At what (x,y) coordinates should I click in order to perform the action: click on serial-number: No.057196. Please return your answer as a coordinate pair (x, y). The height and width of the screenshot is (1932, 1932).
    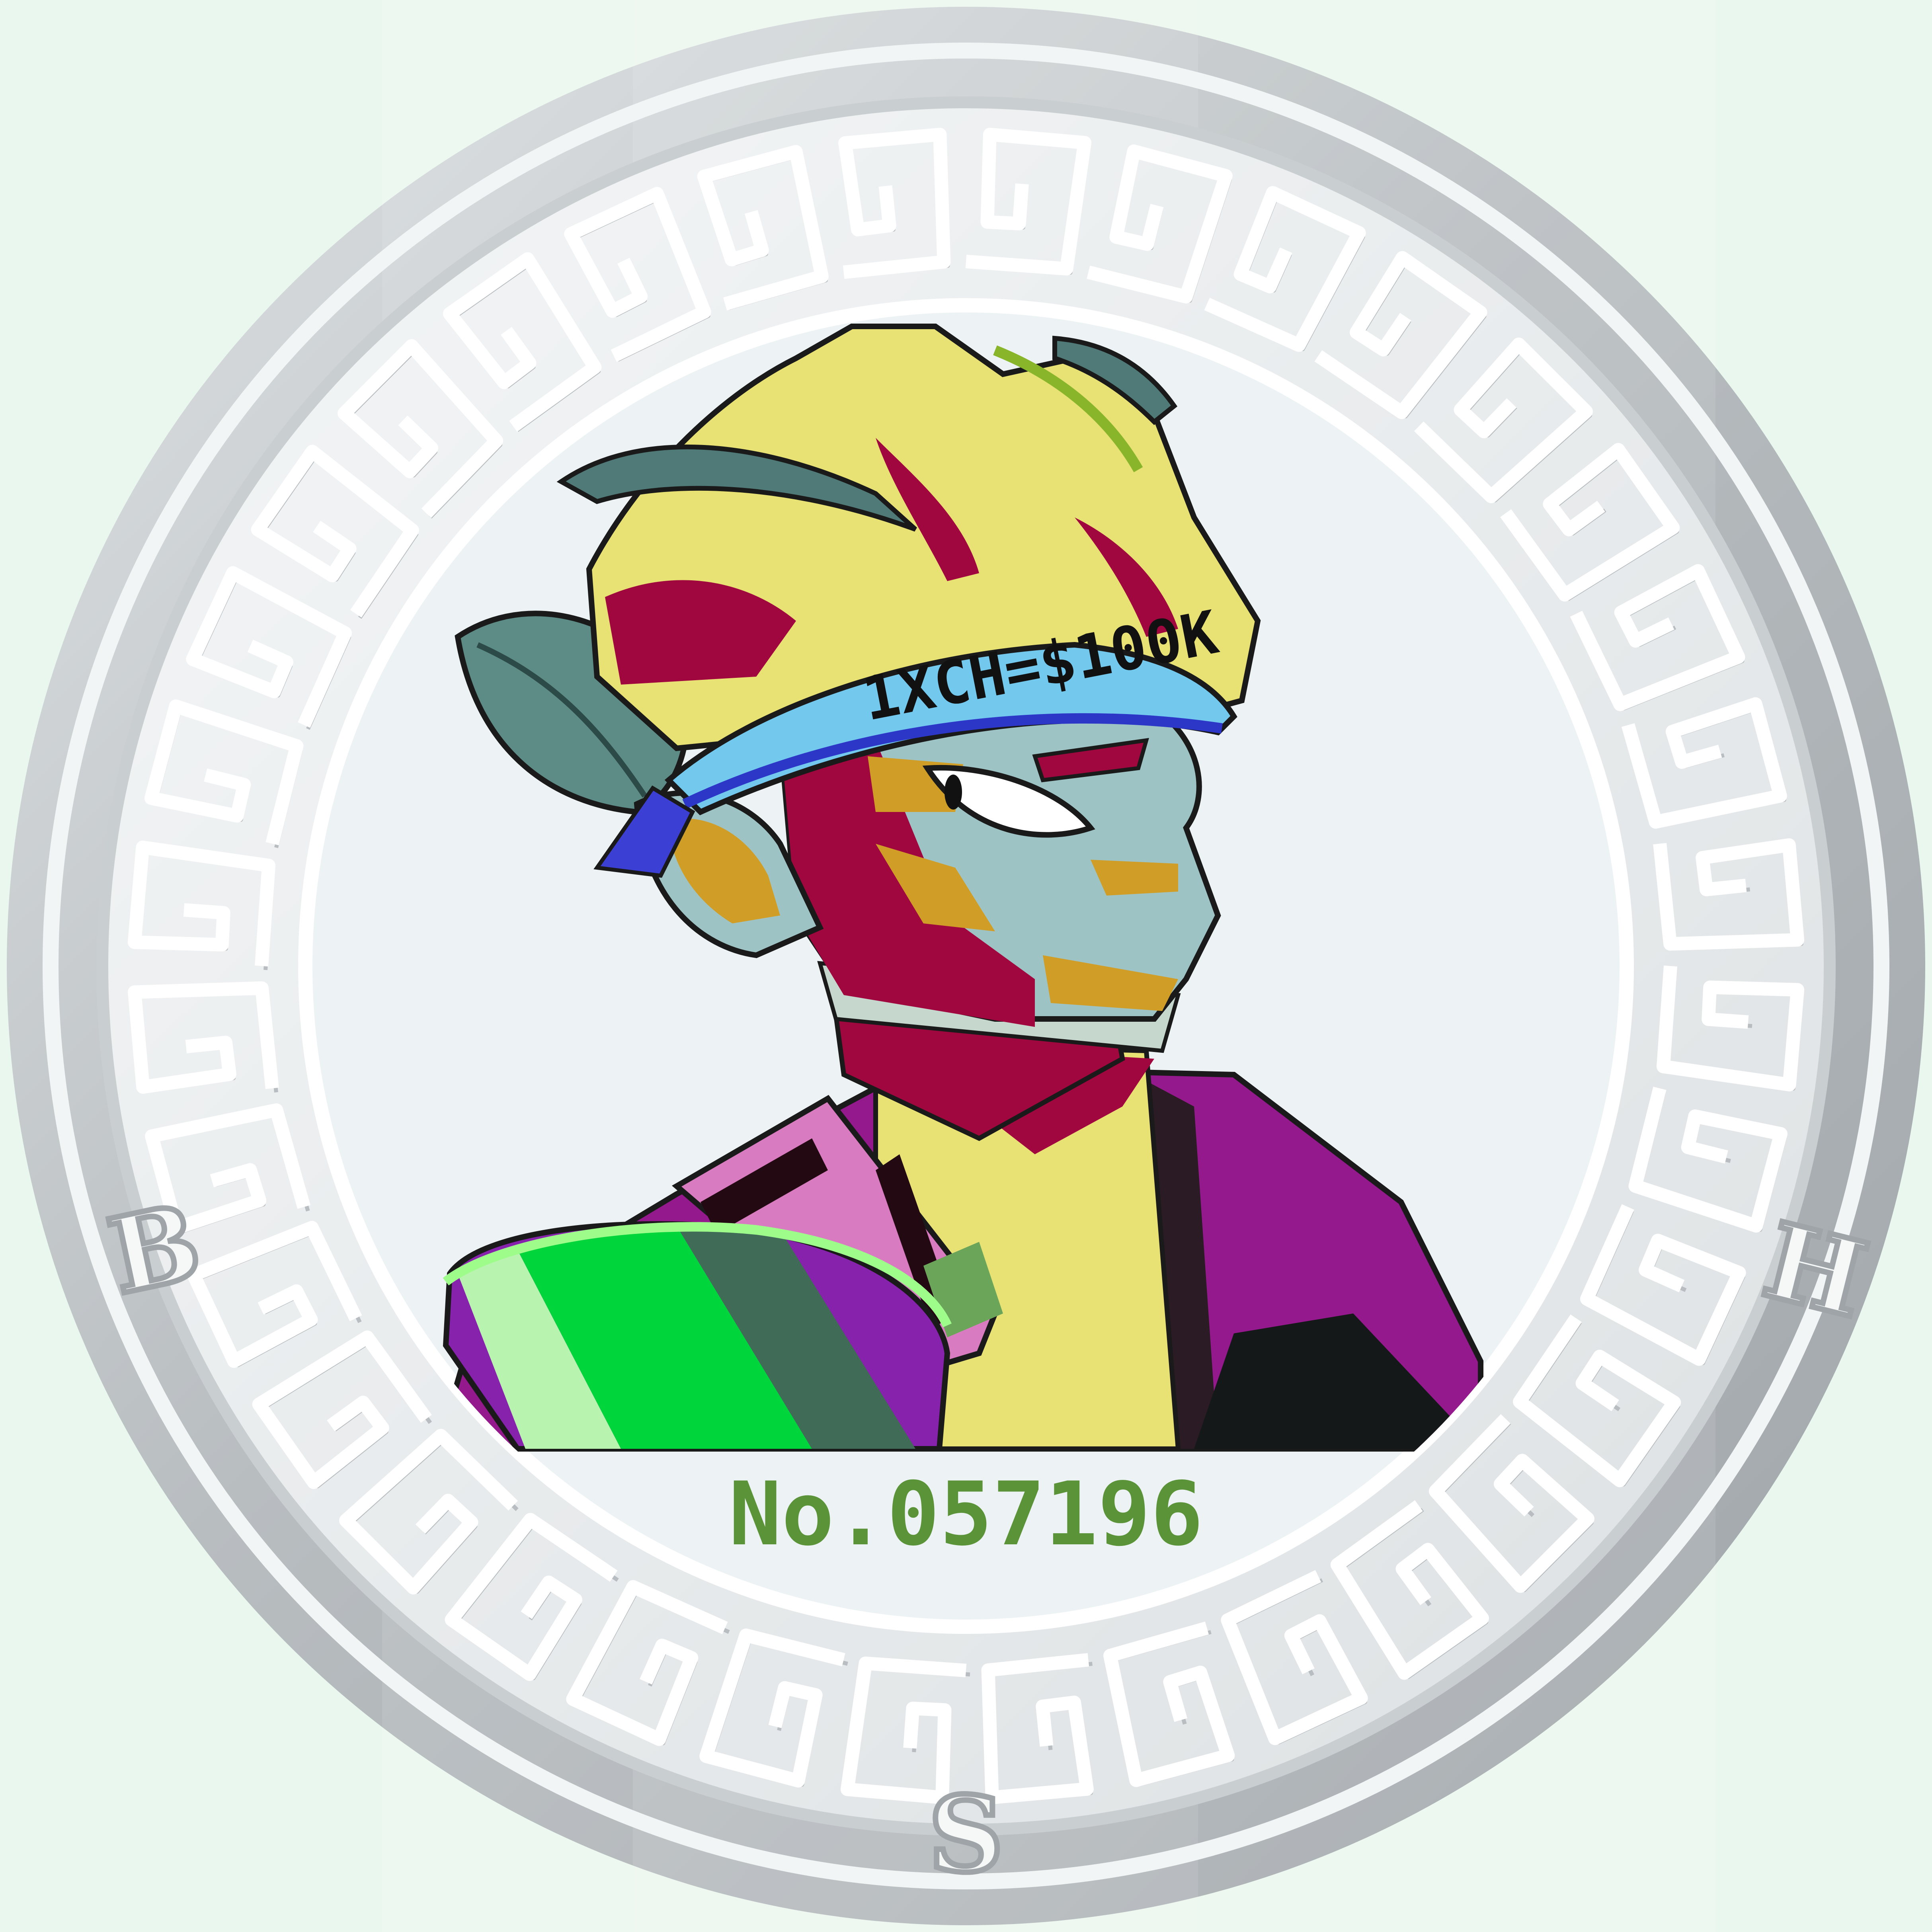
    Looking at the image, I should click on (966, 1514).